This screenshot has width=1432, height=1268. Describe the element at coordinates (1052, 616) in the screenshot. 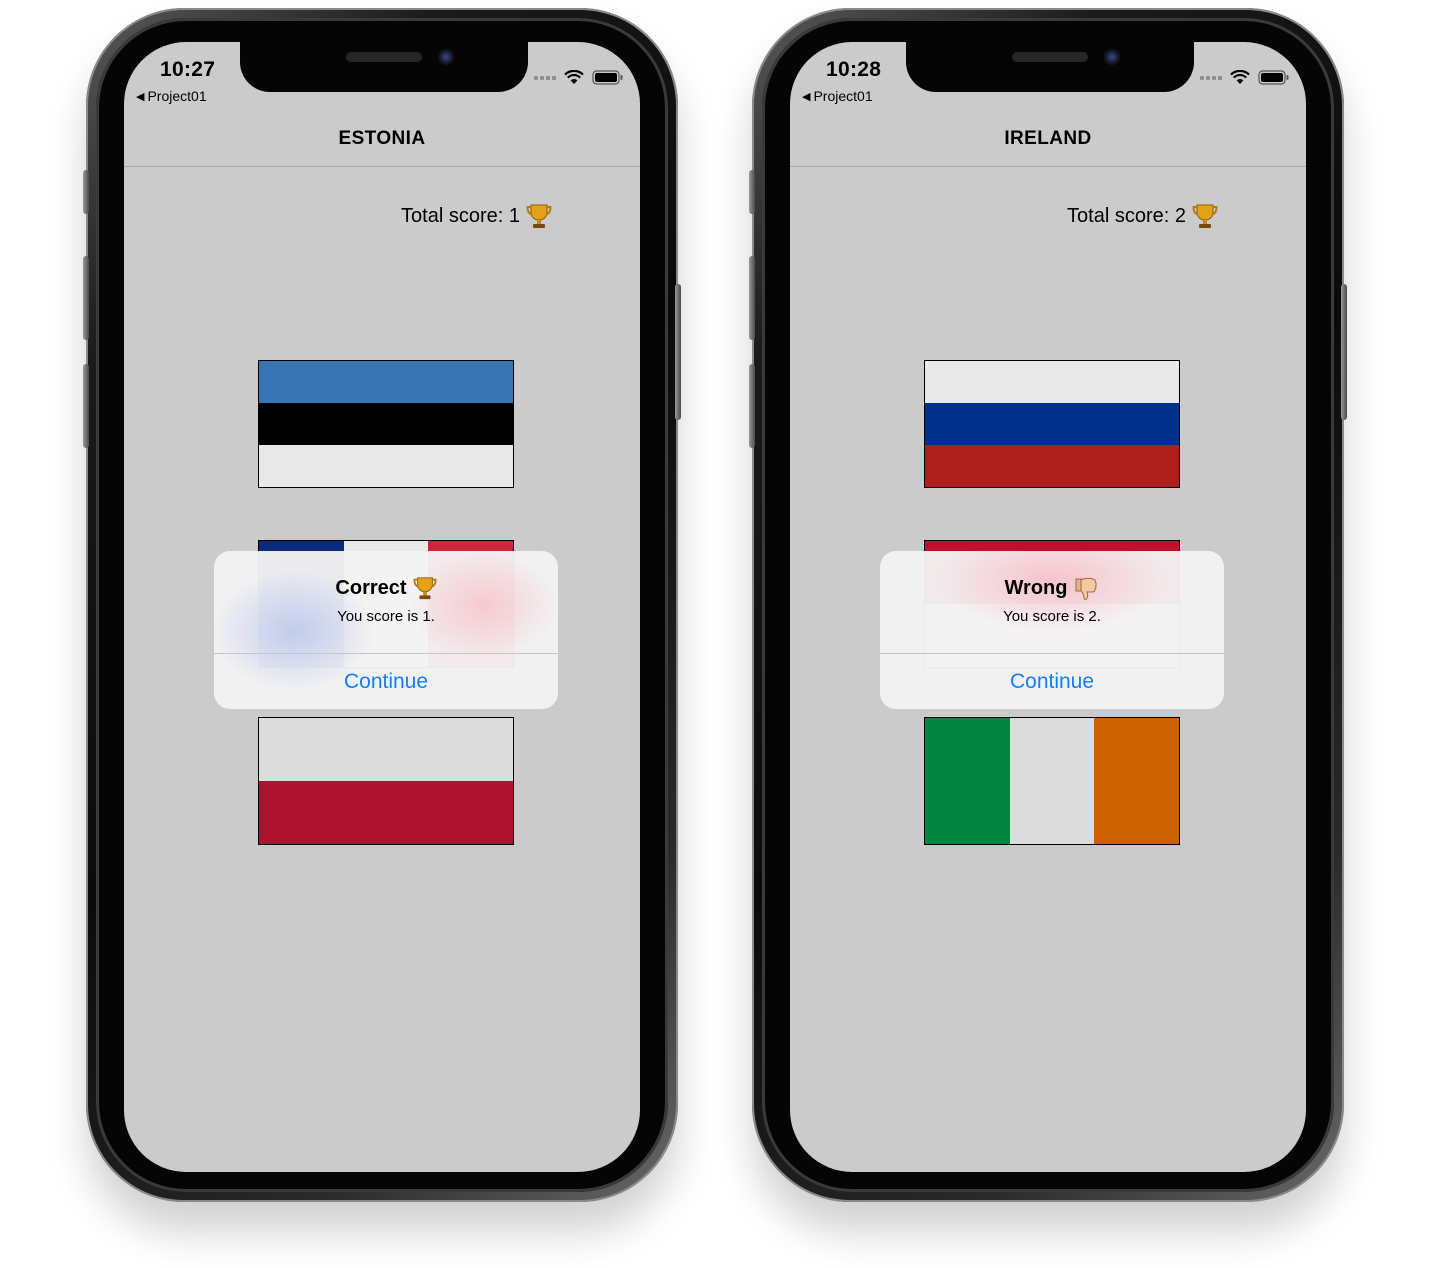

I see `alert-message: You score is 2.` at that location.